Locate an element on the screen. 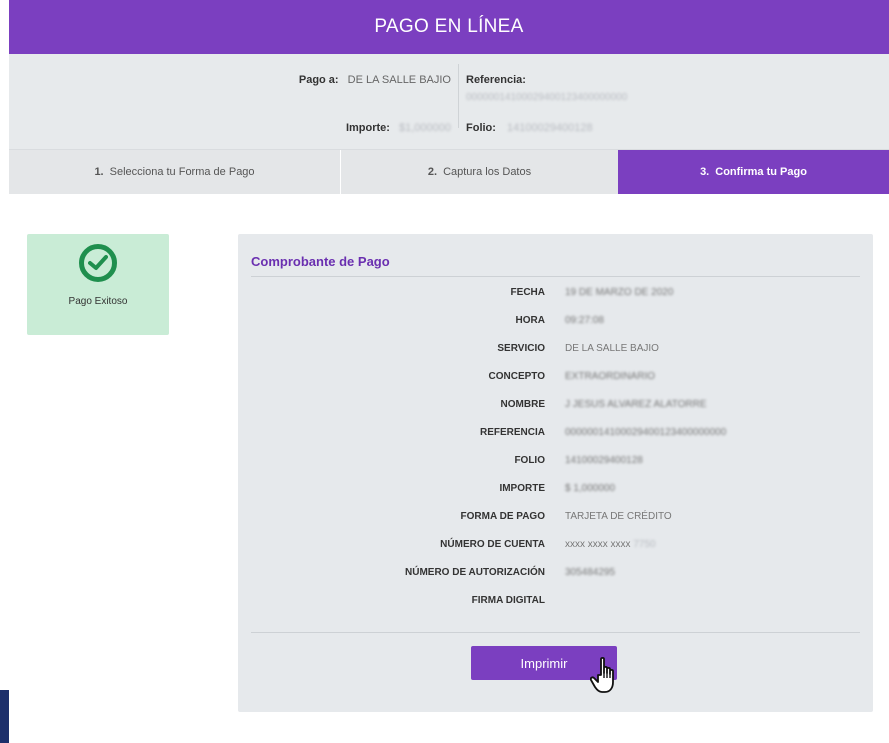 Image resolution: width=889 pixels, height=743 pixels. row-value: $ 1,000000 is located at coordinates (590, 488).